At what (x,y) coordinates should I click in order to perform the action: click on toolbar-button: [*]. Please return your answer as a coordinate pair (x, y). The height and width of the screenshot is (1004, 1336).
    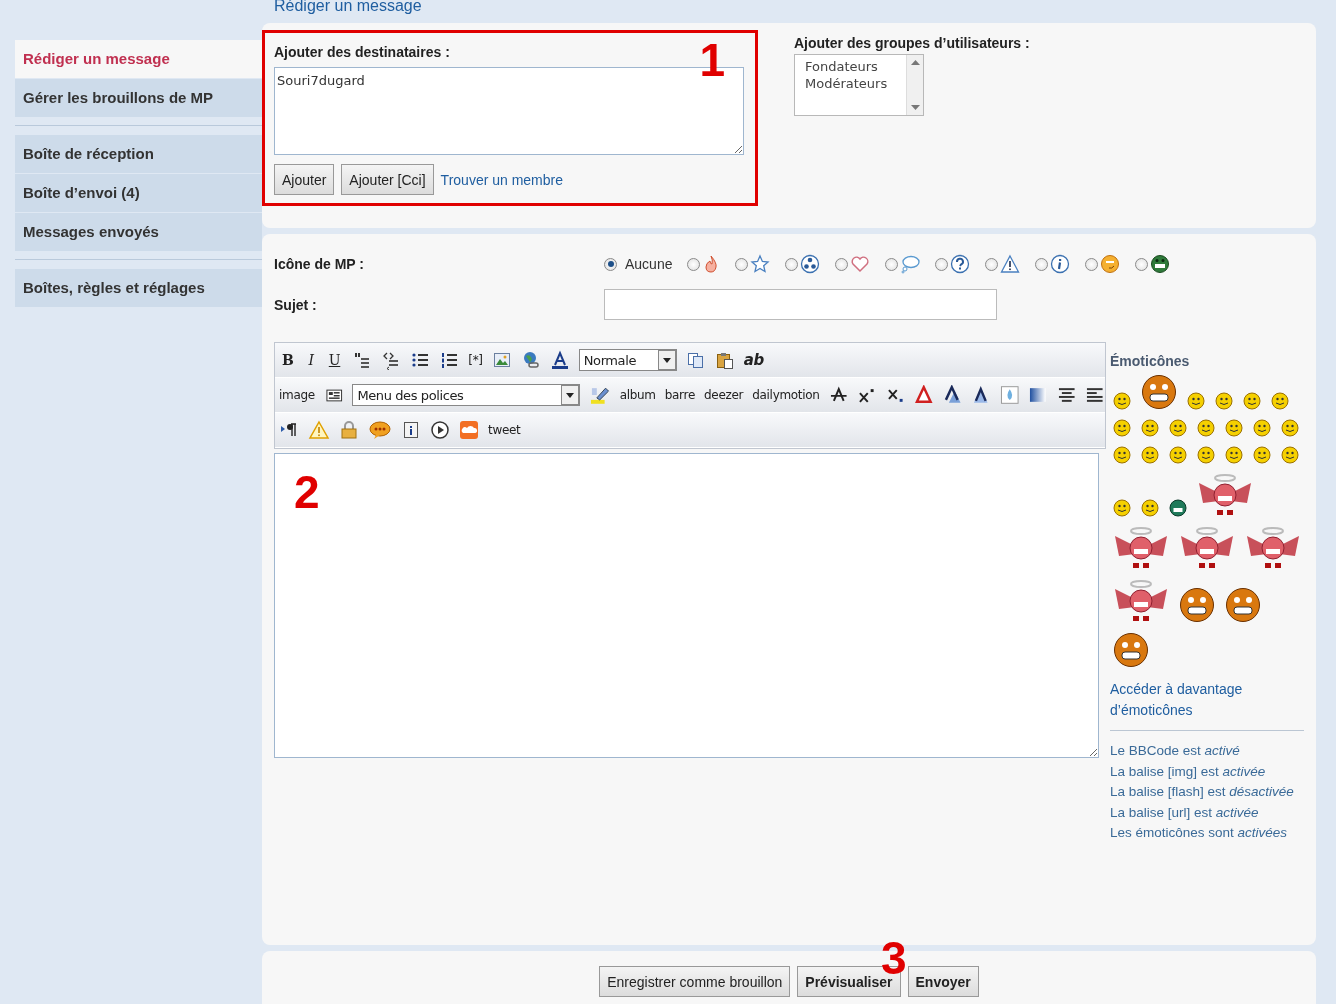
    Looking at the image, I should click on (475, 360).